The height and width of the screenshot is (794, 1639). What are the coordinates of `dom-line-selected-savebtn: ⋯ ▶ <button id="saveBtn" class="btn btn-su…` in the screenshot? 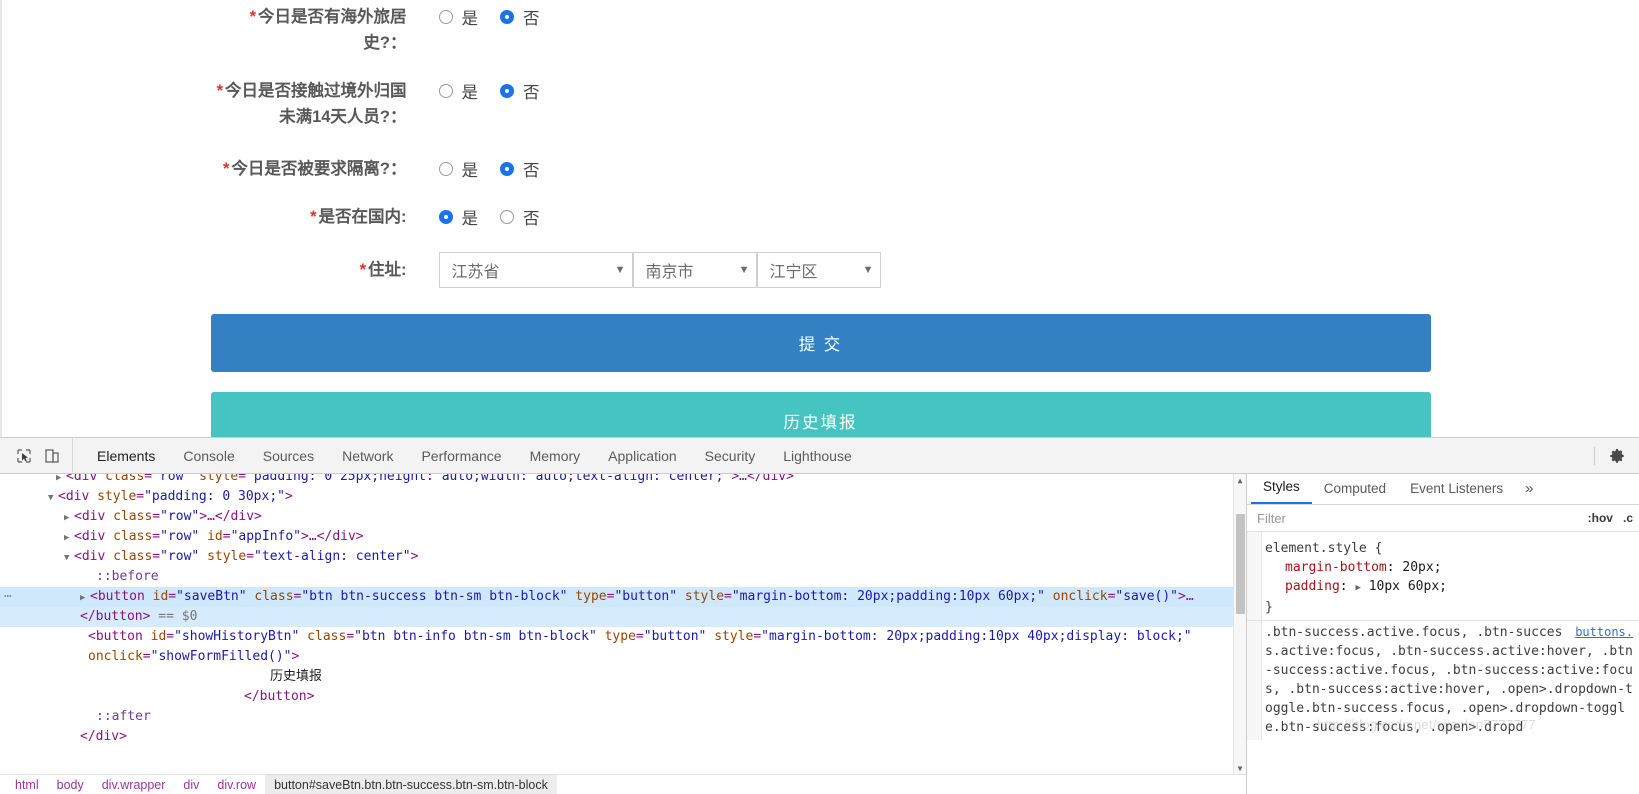 It's located at (623, 597).